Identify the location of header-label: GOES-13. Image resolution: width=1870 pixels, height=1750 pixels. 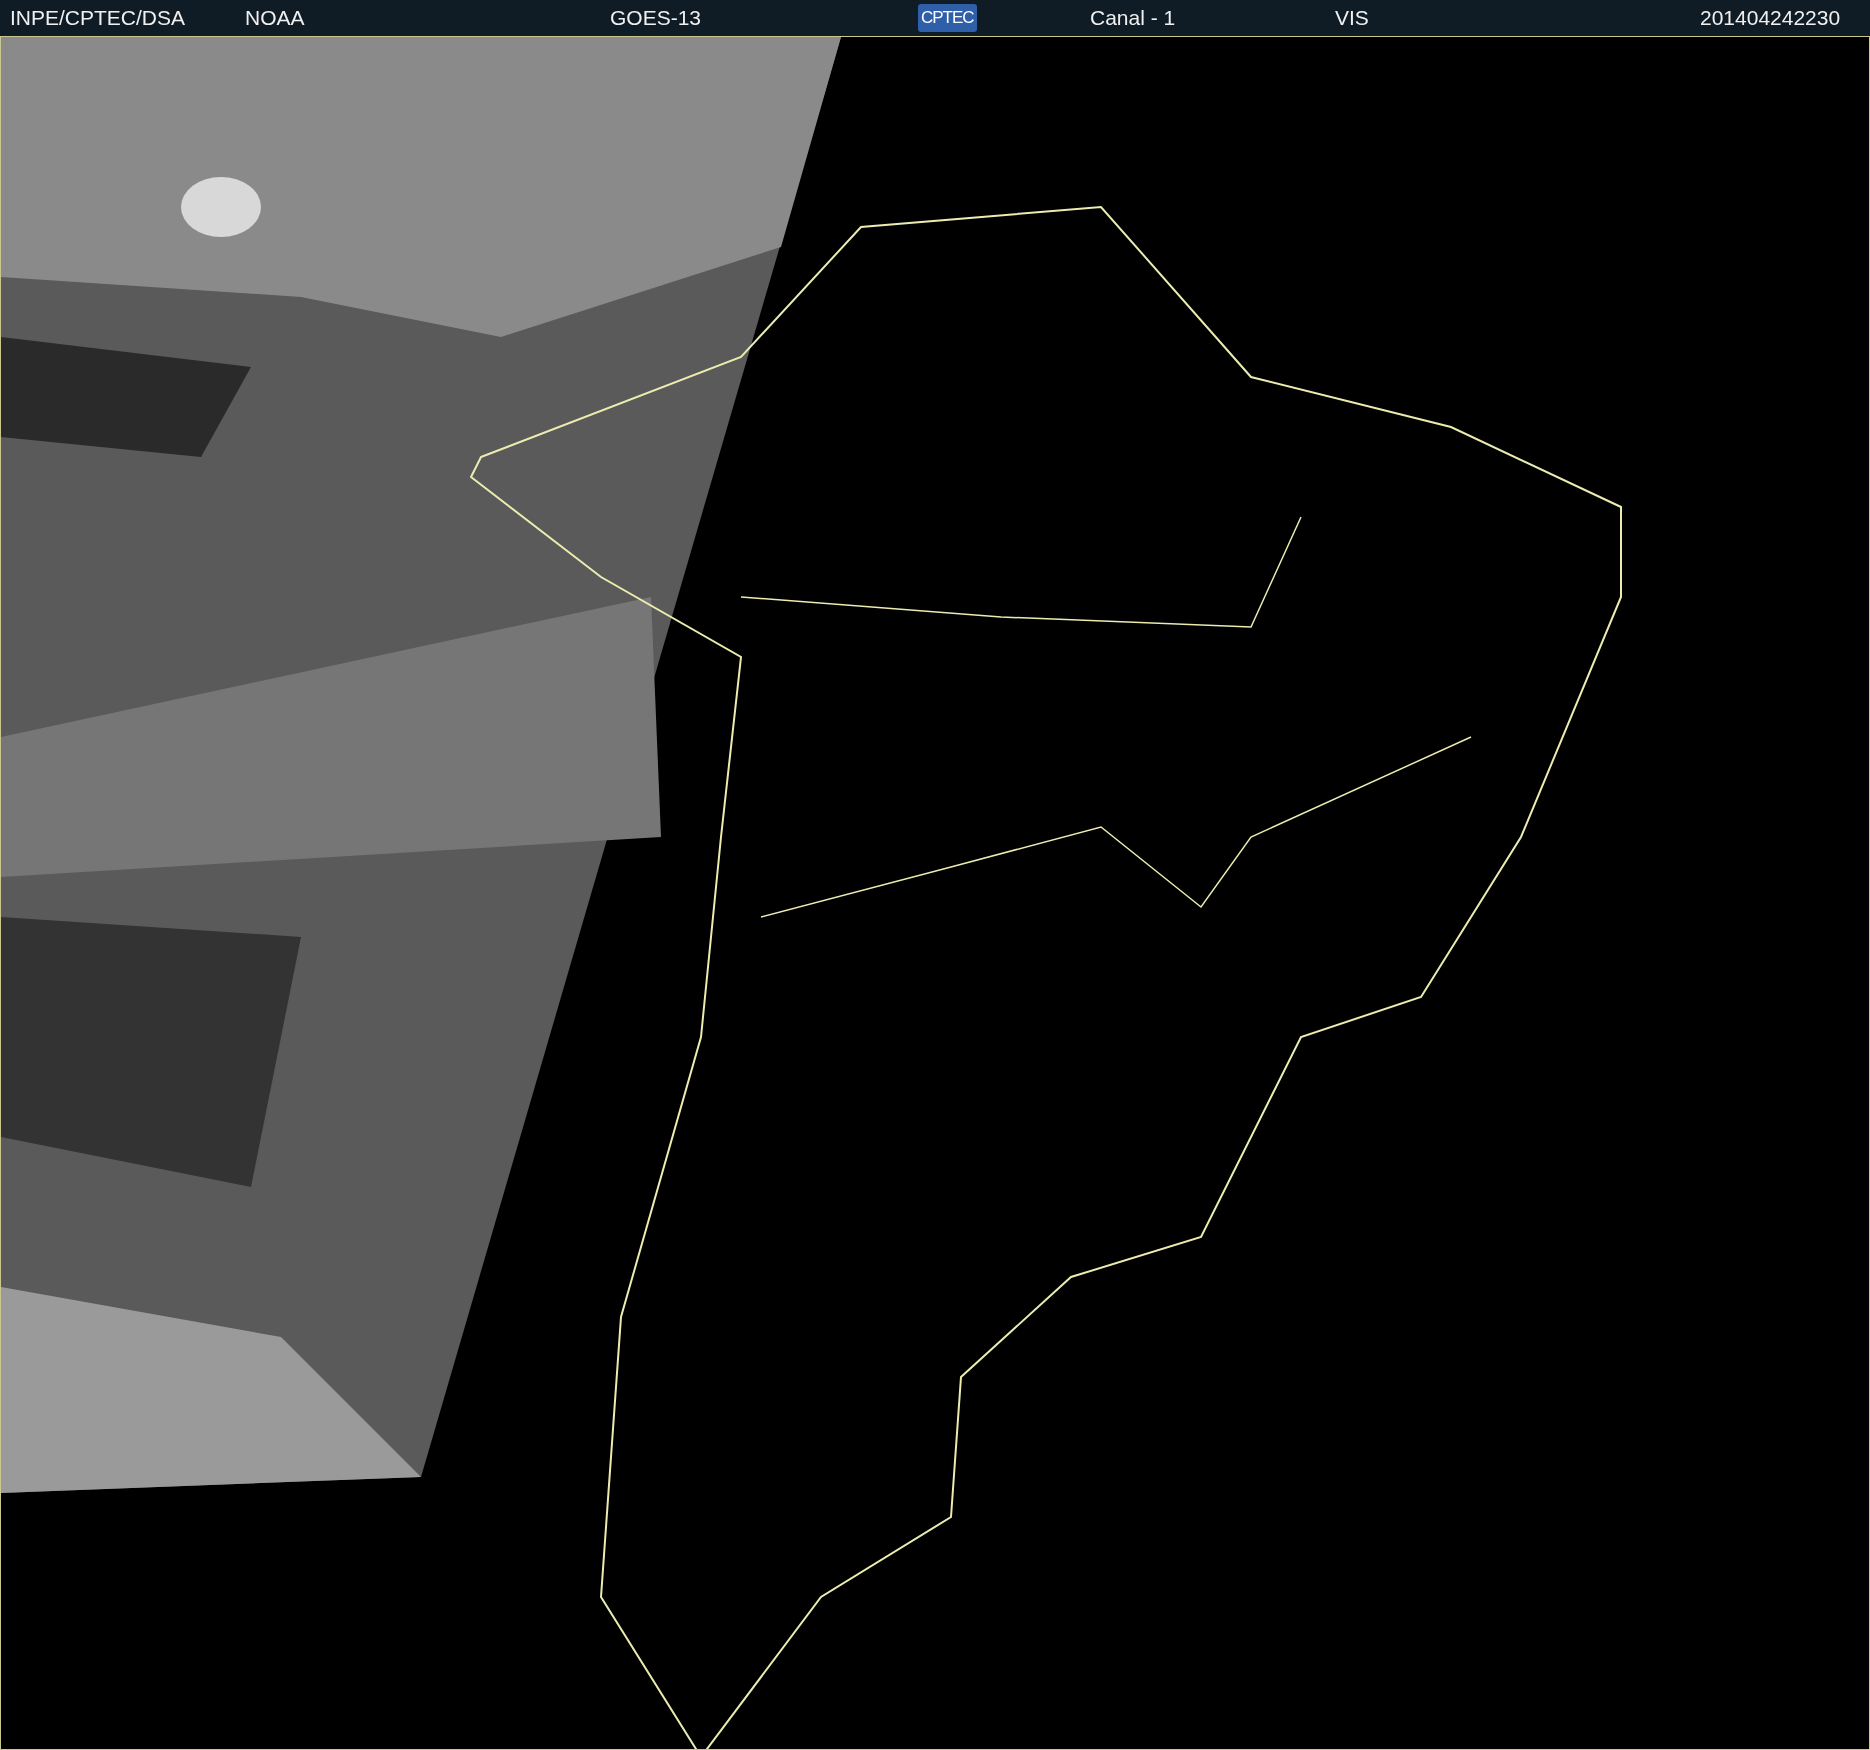
(656, 17).